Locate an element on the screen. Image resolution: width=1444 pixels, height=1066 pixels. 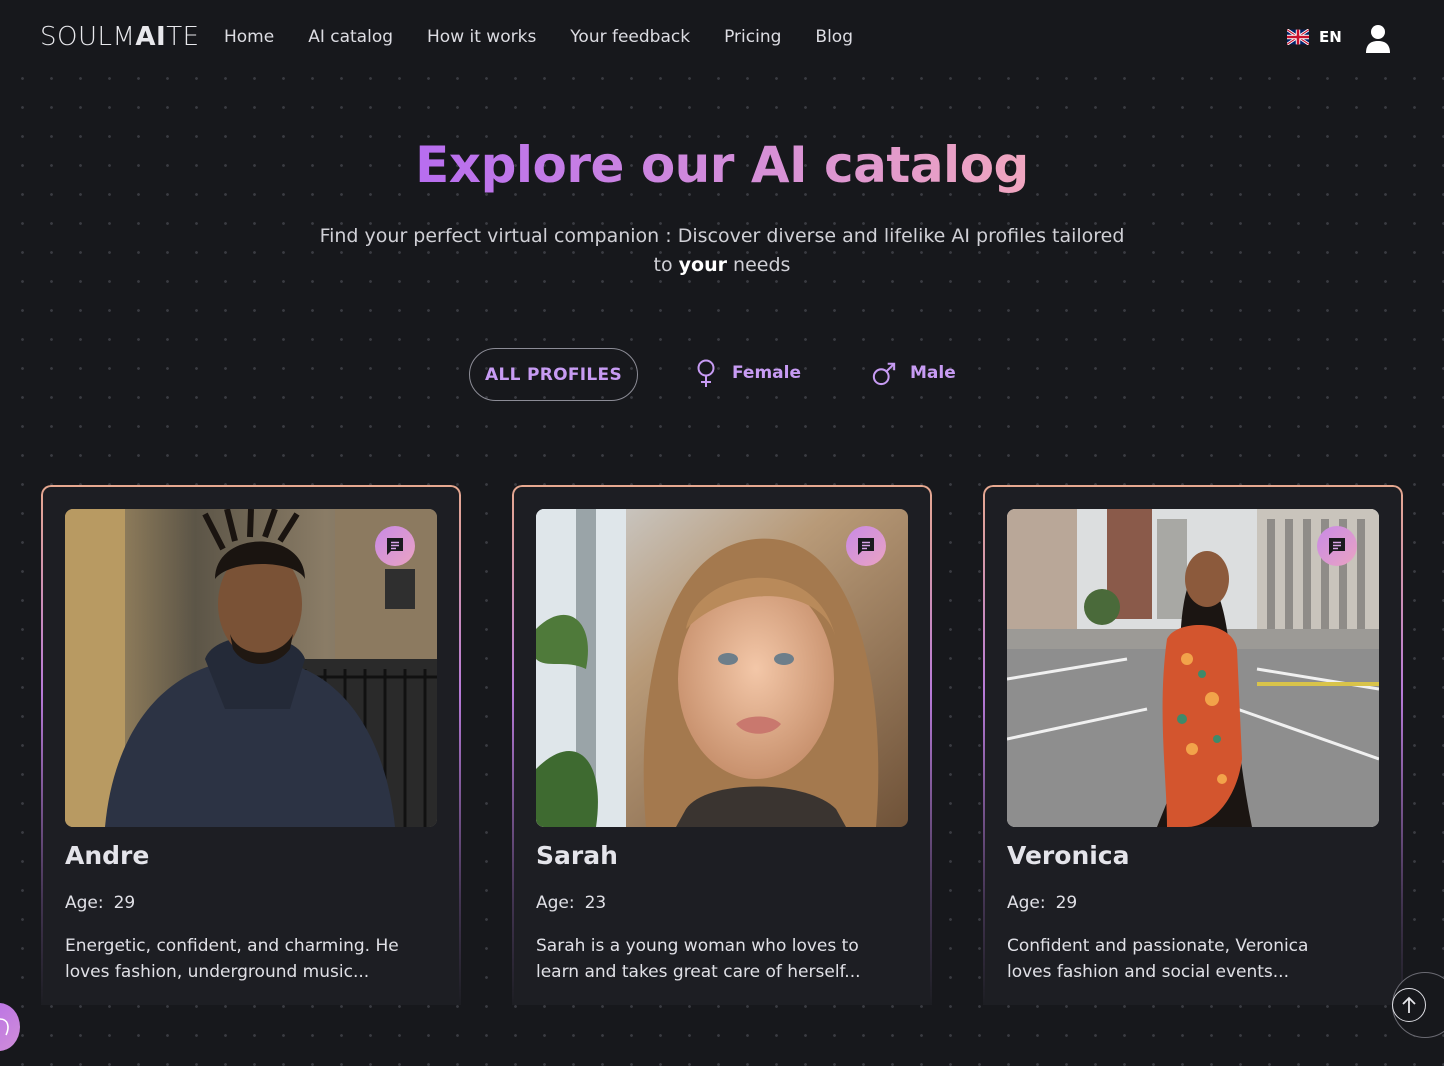
female-icon is located at coordinates (706, 373).